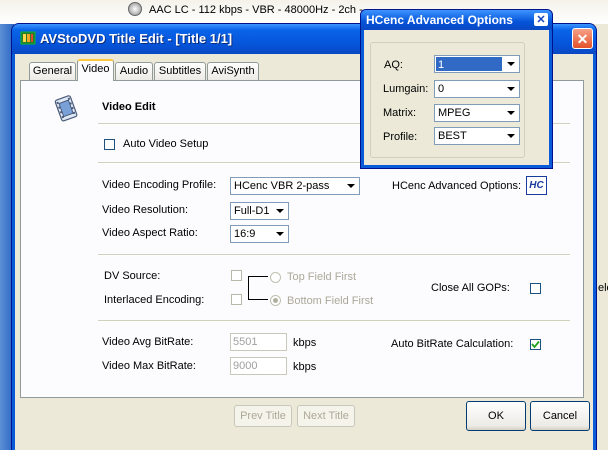  What do you see at coordinates (252, 288) in the screenshot?
I see `field-order-bracket` at bounding box center [252, 288].